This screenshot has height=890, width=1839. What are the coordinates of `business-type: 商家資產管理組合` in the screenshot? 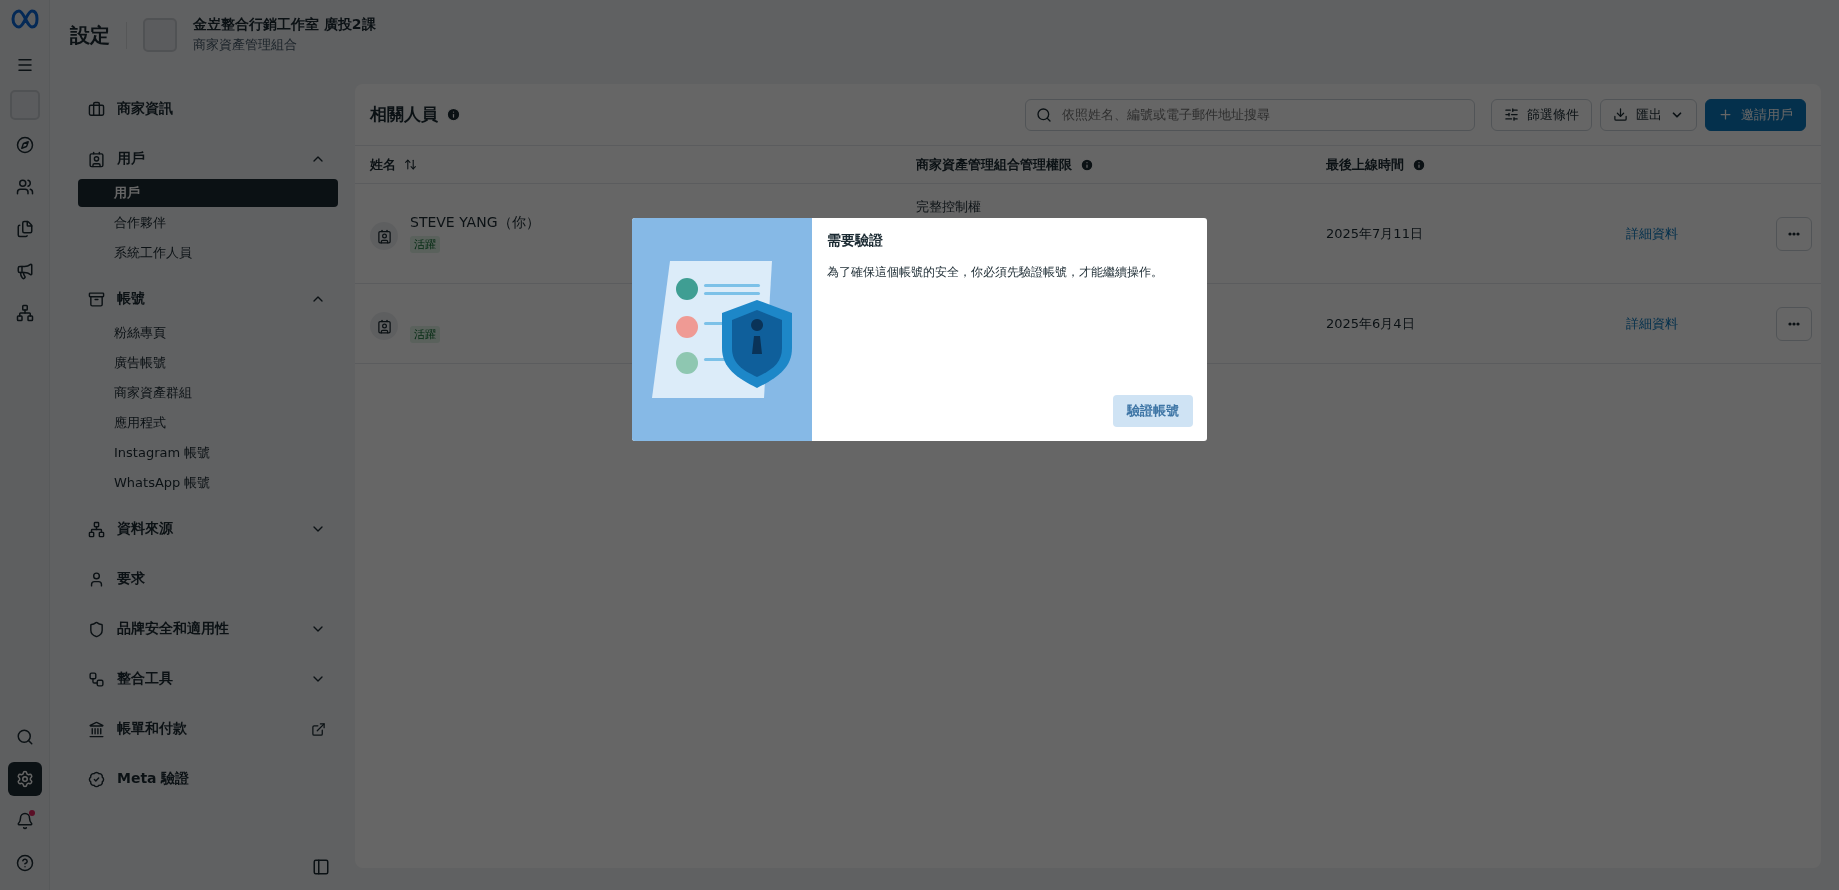 It's located at (245, 45).